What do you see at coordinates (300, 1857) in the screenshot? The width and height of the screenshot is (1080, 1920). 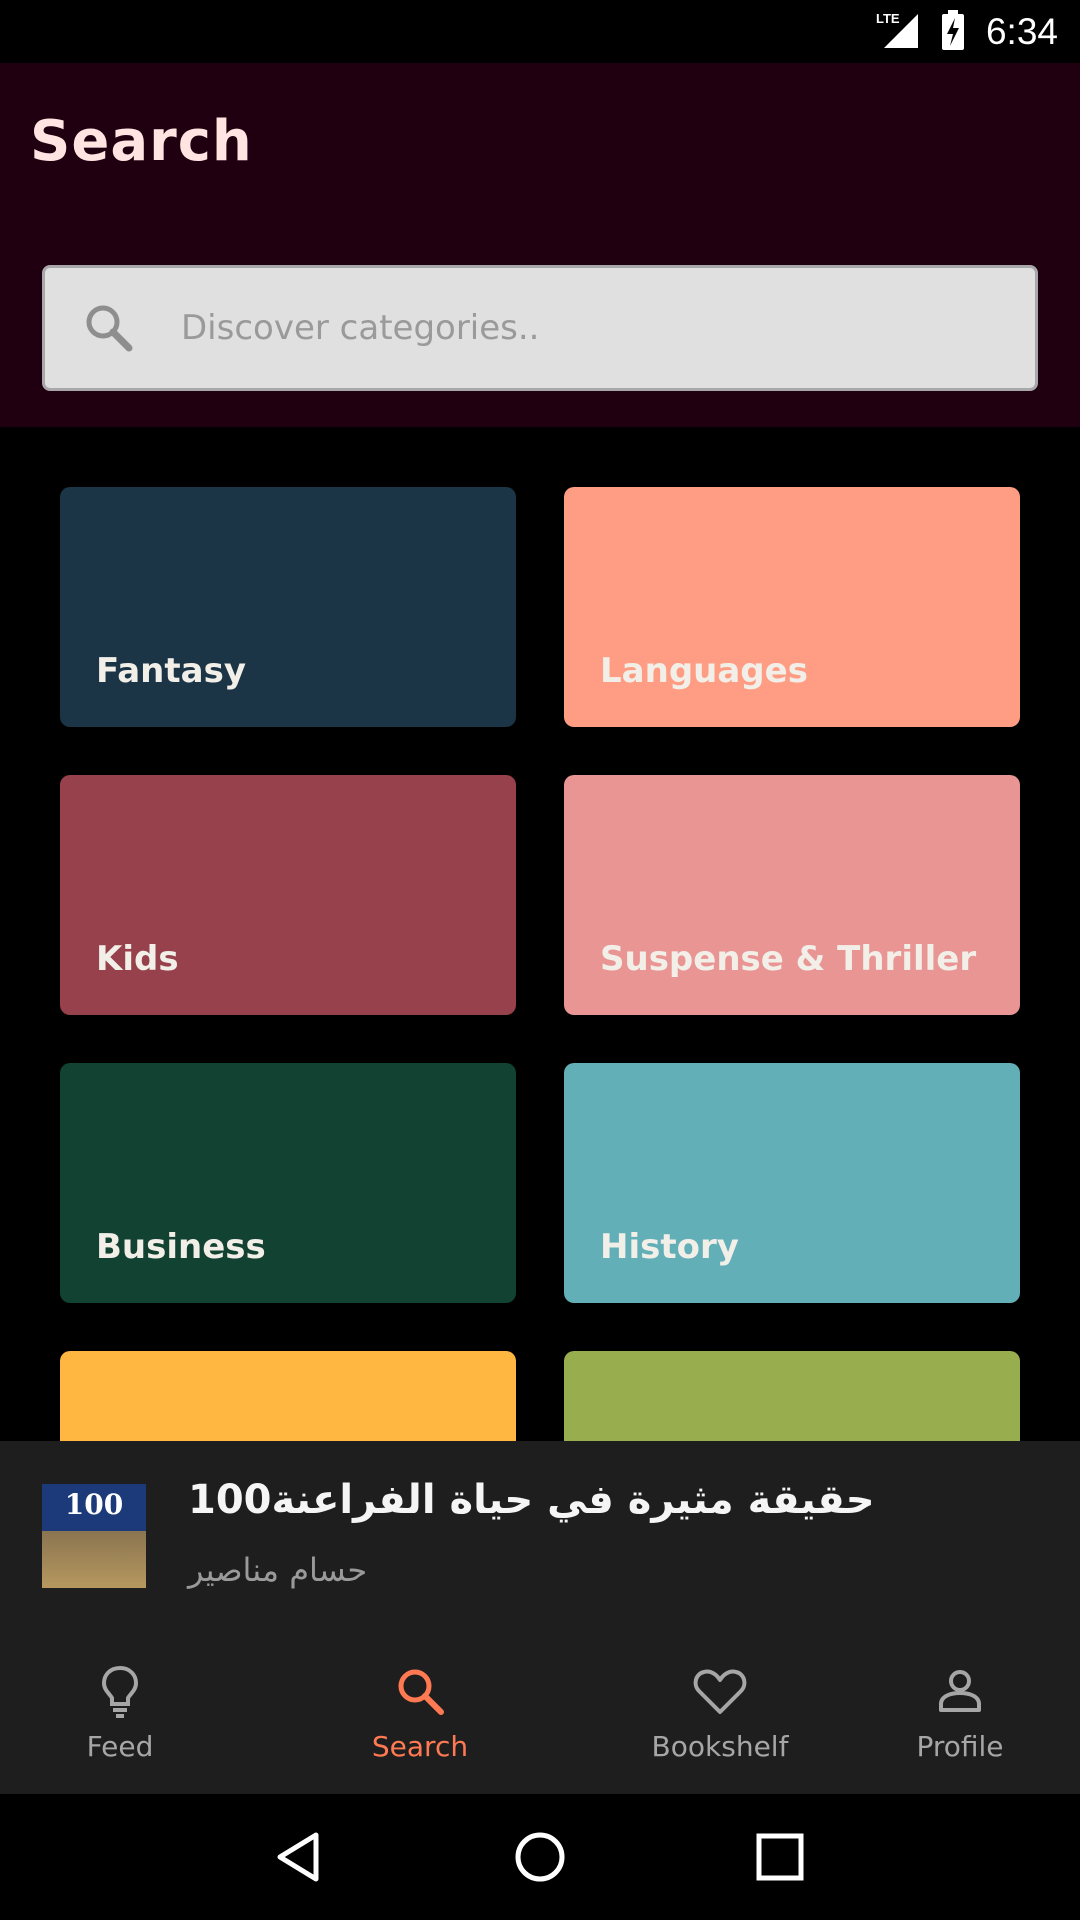 I see `back-icon` at bounding box center [300, 1857].